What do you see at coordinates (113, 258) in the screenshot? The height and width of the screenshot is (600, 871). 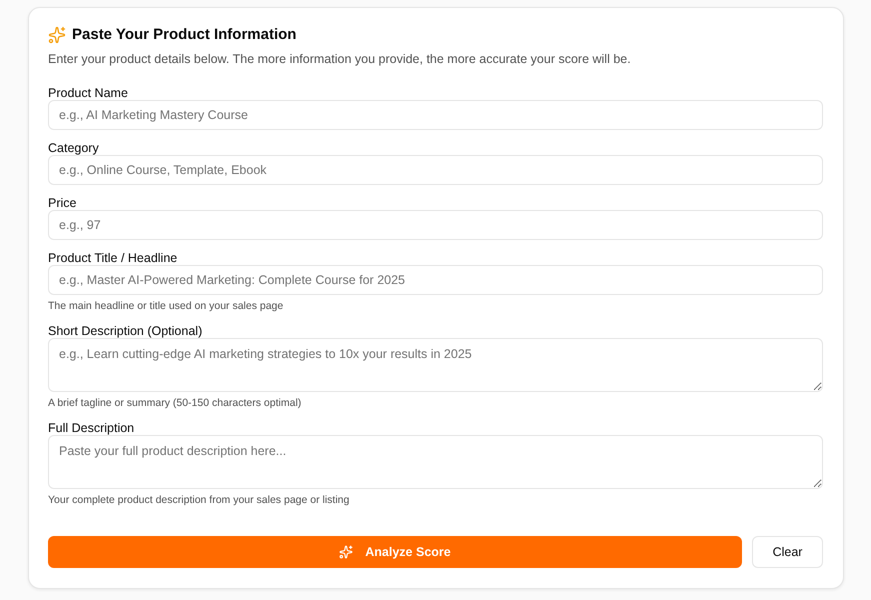 I see `field-label: Product Title / Headline` at bounding box center [113, 258].